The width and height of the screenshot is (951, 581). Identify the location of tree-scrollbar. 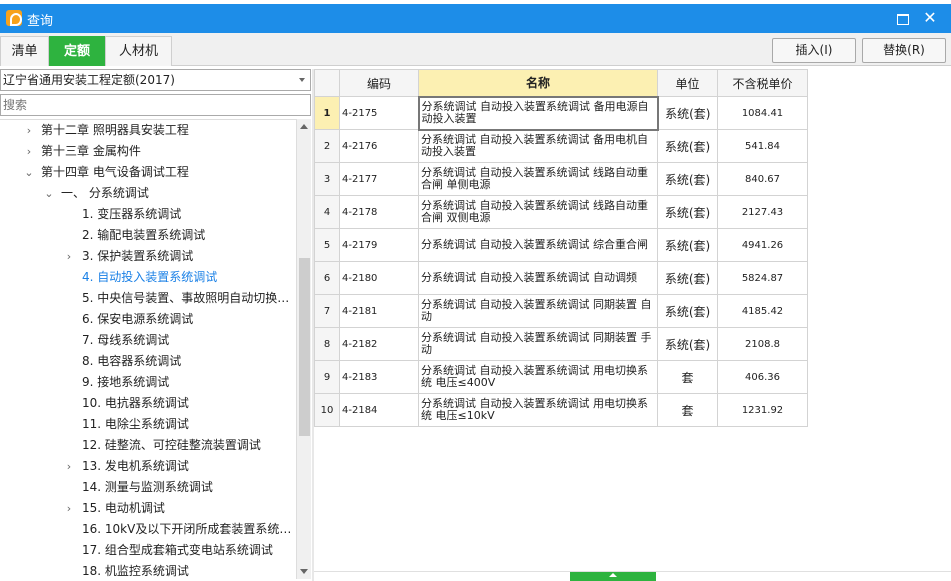
(303, 349).